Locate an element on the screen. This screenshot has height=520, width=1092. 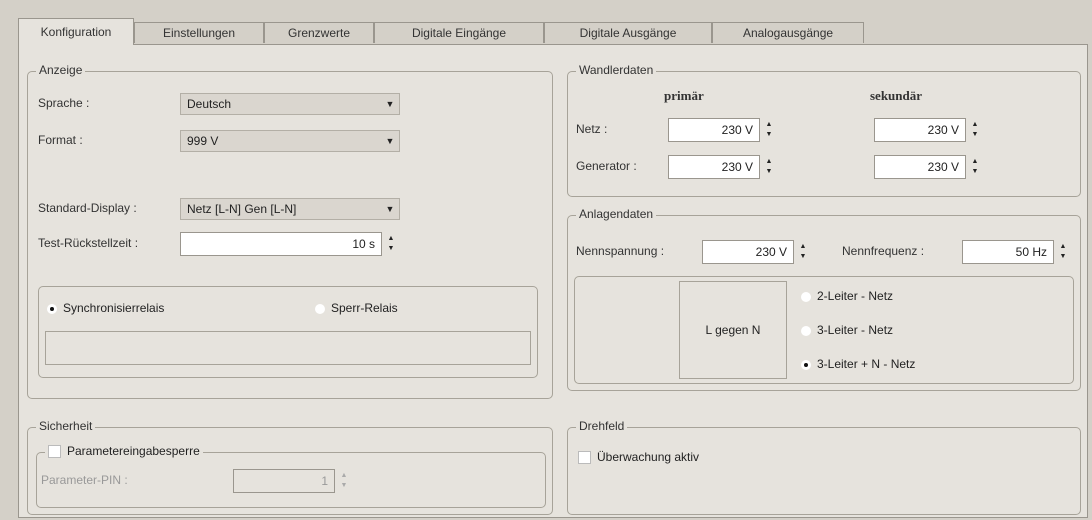
nennfrequenz-spinner: 50 Hz ▲ ▼ is located at coordinates (1017, 252).